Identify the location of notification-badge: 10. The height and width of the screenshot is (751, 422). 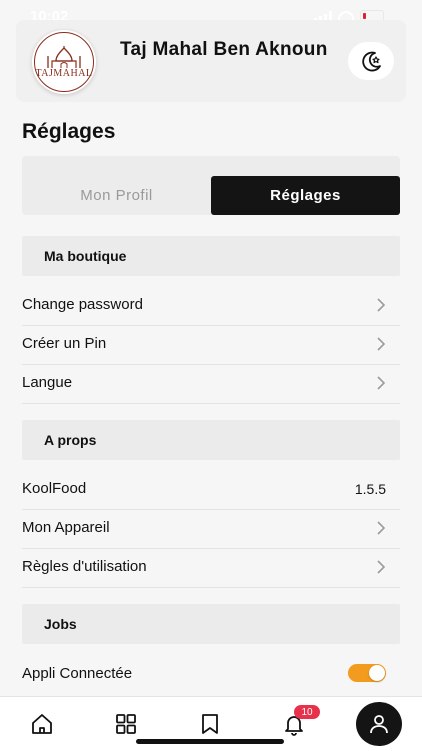
(307, 712).